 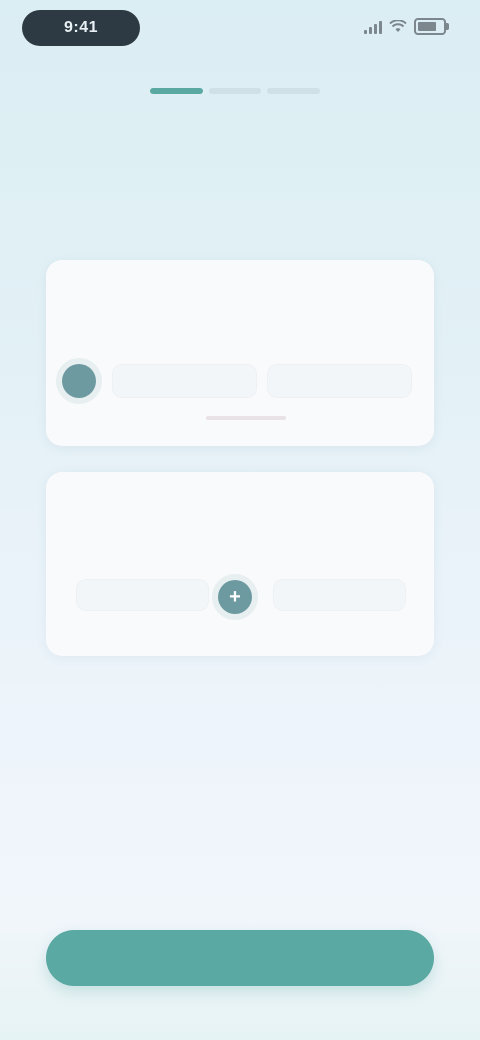 I want to click on status-icons, so click(x=406, y=26).